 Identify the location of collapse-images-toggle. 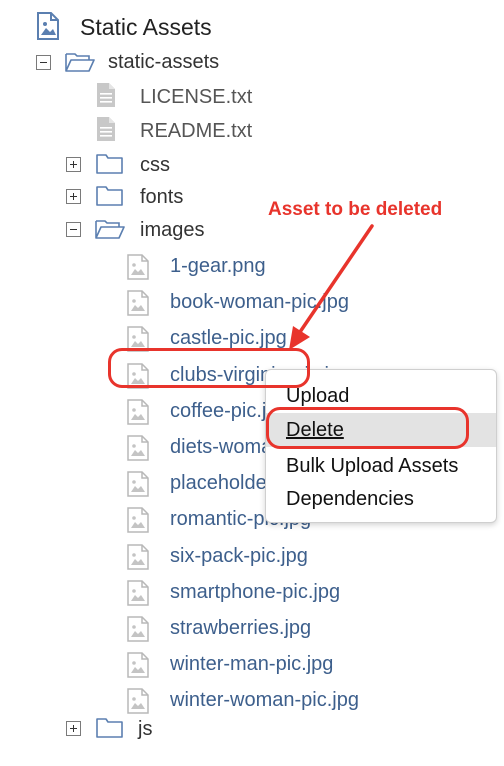
(73, 229).